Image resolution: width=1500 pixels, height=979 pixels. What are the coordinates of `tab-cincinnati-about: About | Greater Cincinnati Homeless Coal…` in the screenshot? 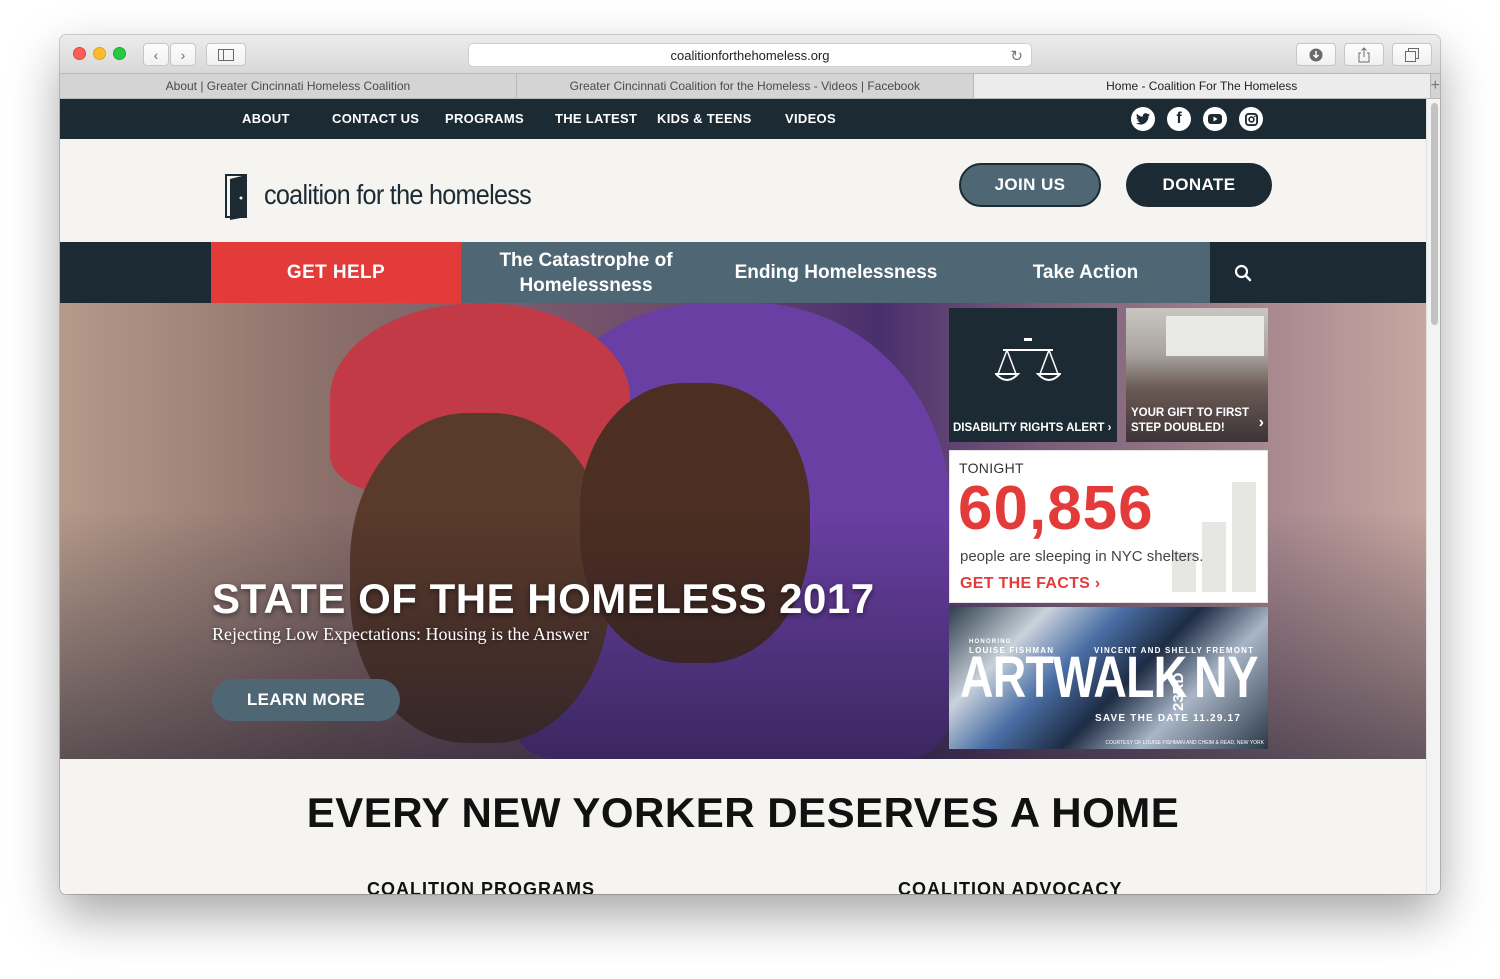 It's located at (288, 86).